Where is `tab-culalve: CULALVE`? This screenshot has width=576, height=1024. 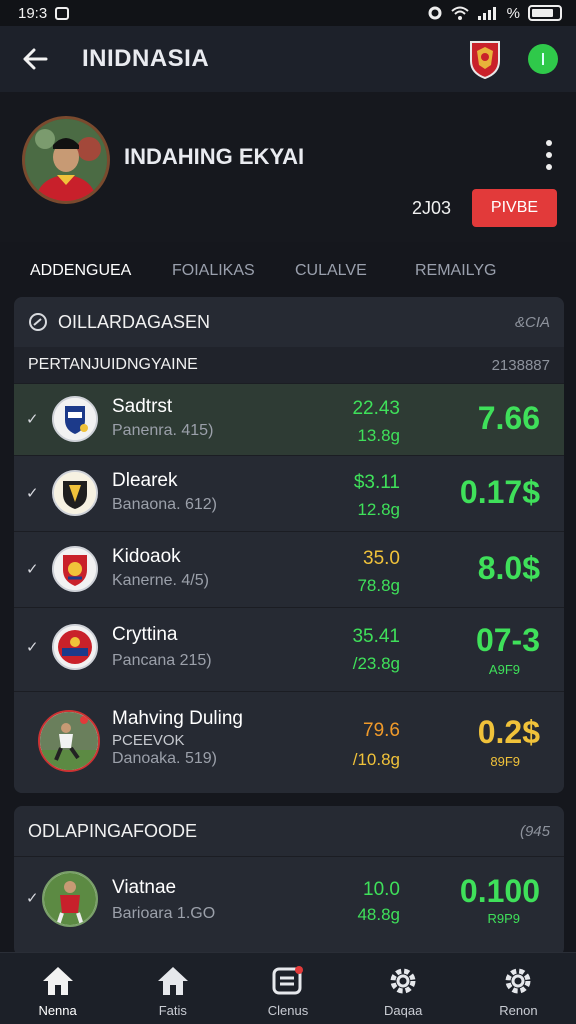
tab-culalve: CULALVE is located at coordinates (331, 271).